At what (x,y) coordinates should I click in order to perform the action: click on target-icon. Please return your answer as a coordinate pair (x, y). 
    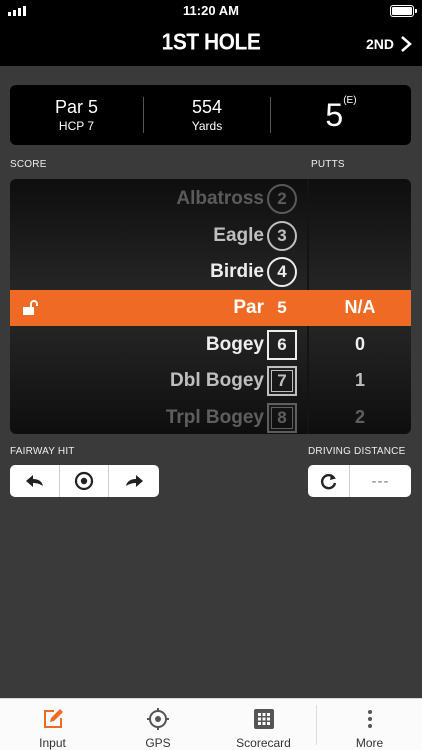
    Looking at the image, I should click on (84, 481).